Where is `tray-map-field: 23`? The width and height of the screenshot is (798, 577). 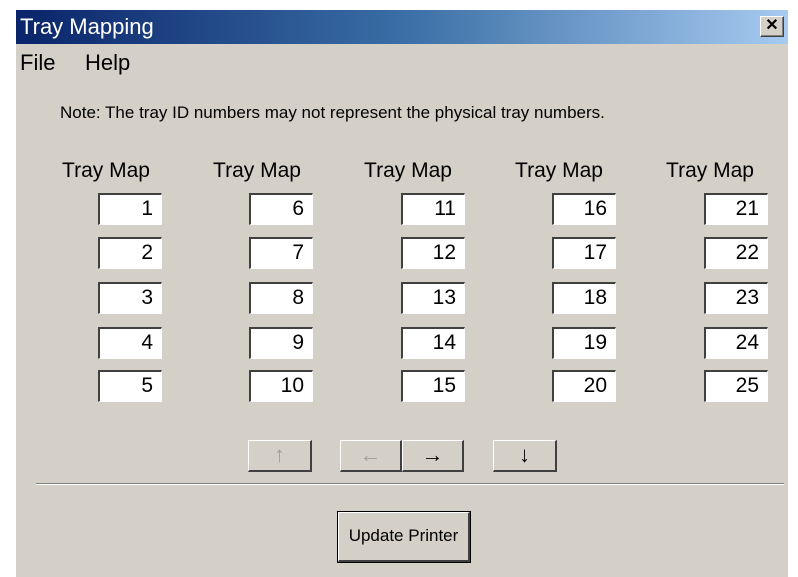
tray-map-field: 23 is located at coordinates (736, 298).